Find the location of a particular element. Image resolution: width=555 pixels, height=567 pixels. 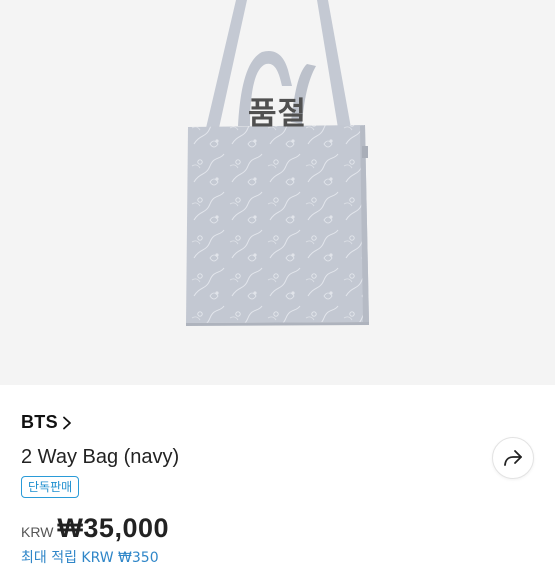

price-row: KRW ₩35,000 is located at coordinates (95, 528).